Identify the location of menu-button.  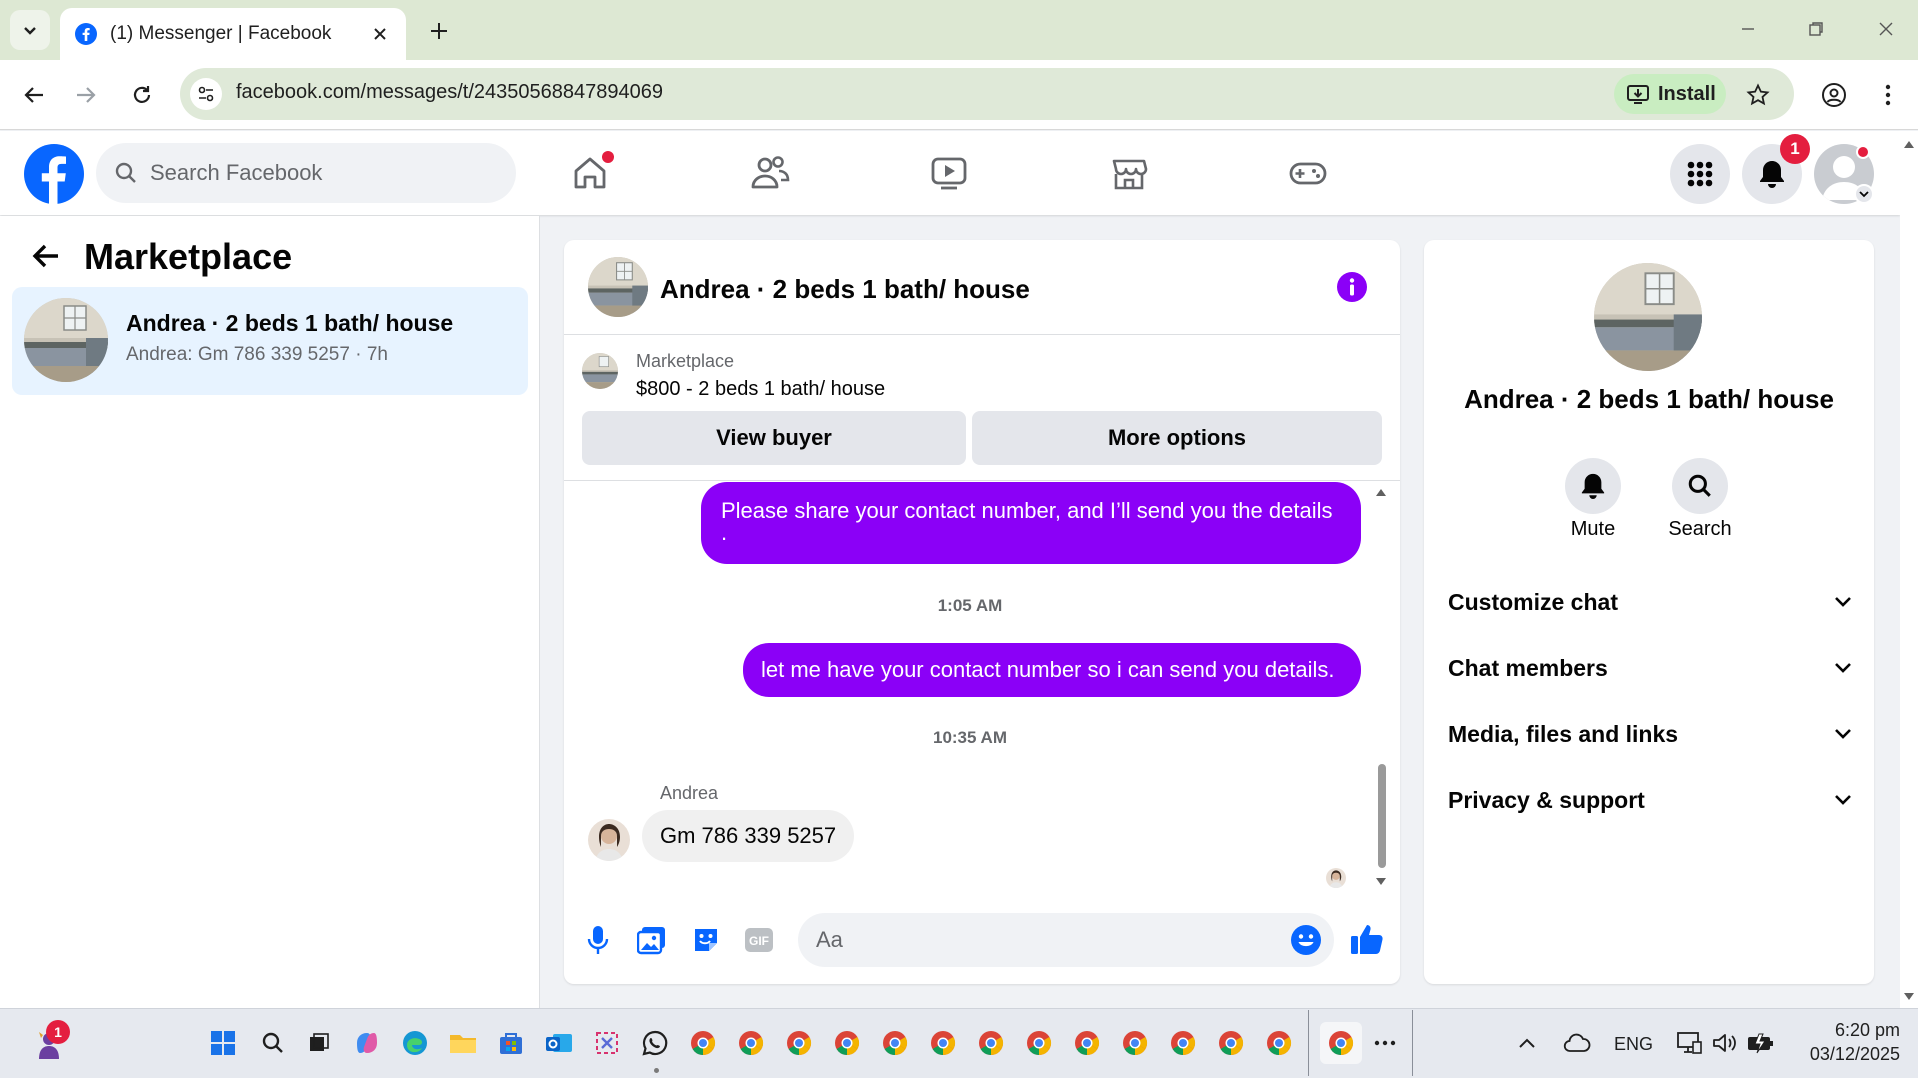
(1700, 174).